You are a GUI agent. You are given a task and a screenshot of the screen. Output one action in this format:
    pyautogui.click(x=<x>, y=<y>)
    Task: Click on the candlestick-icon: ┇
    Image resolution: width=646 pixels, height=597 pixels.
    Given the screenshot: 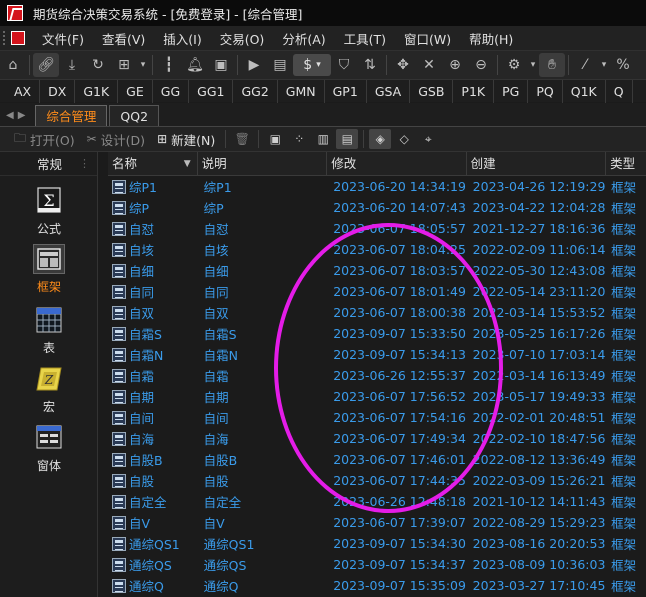 What is the action you would take?
    pyautogui.click(x=169, y=65)
    